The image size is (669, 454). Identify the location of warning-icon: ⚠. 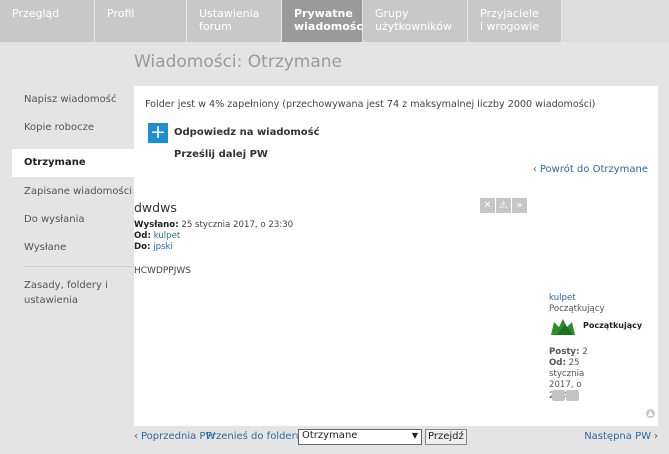
(503, 205).